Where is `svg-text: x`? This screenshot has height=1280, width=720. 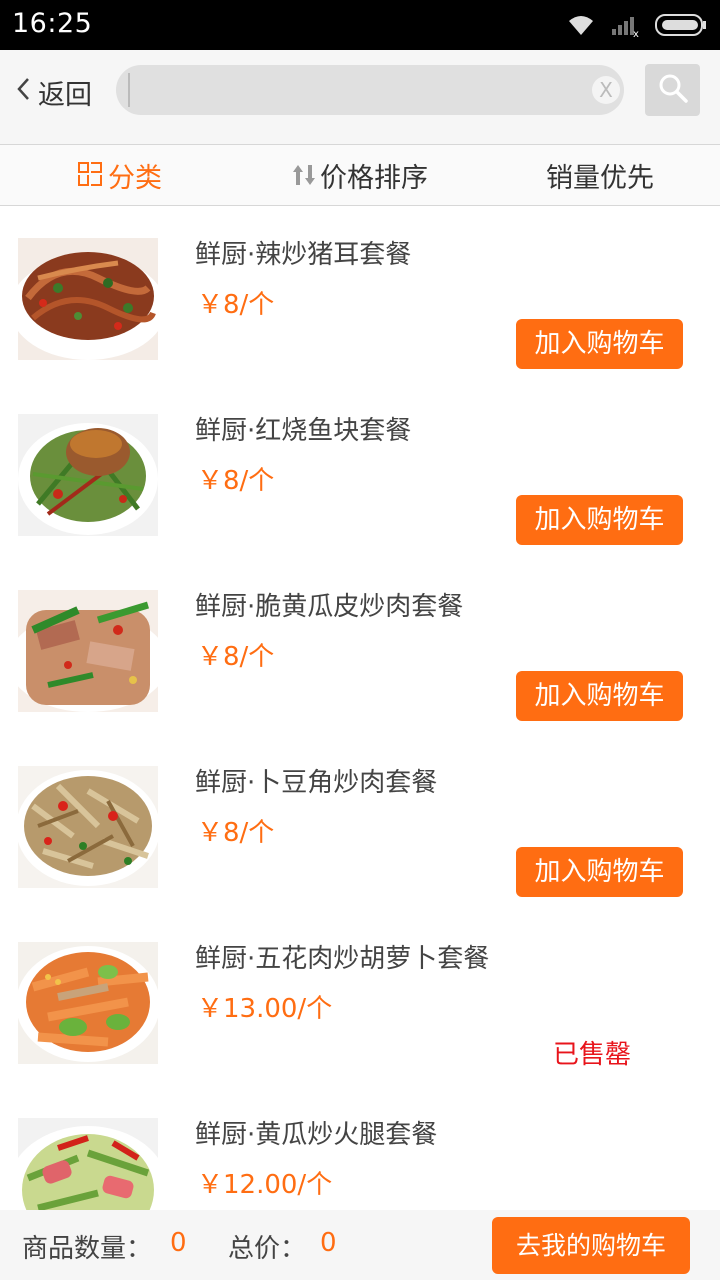
svg-text: x is located at coordinates (636, 33).